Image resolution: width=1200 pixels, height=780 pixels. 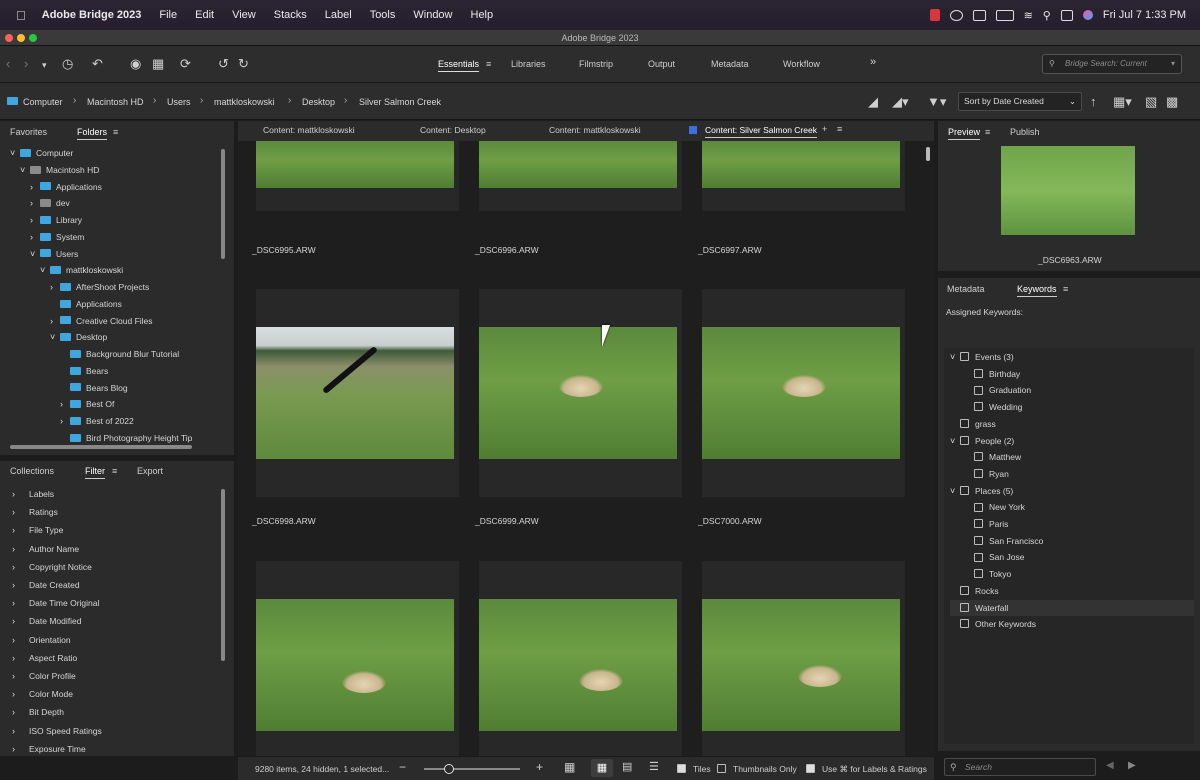 I want to click on folder-tree-item: ˅ Macintosh HD, so click(x=59, y=170).